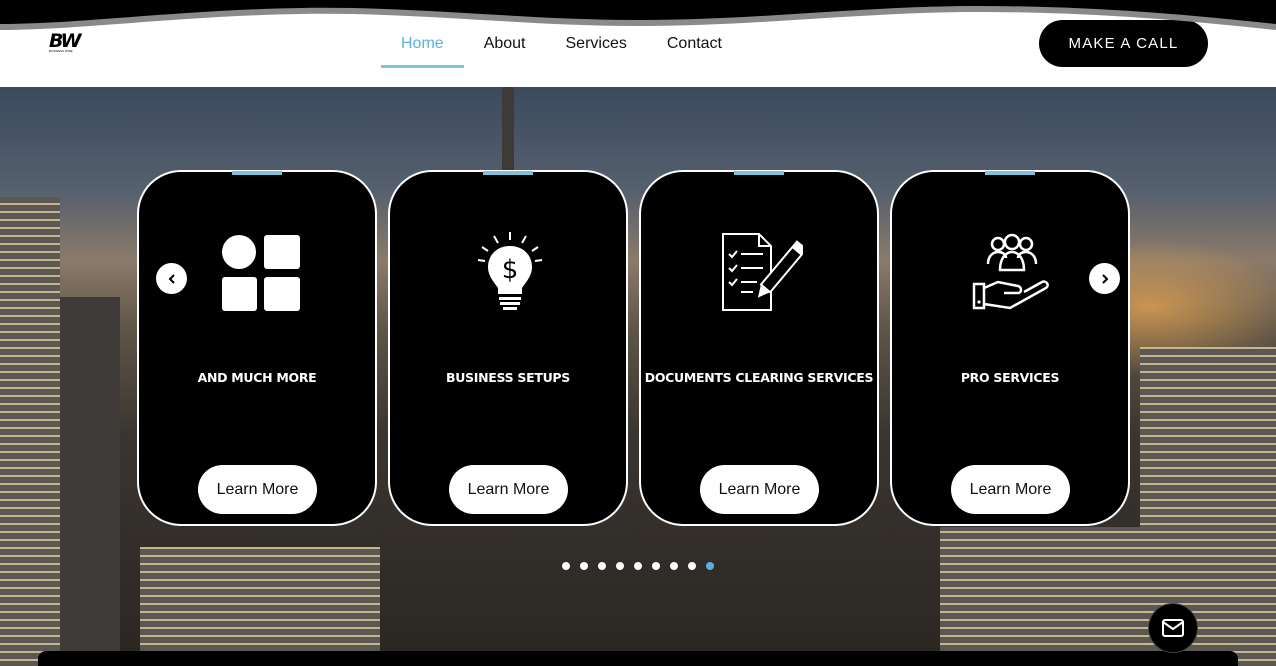 The width and height of the screenshot is (1276, 666). I want to click on lightbulb-dollar-icon: $, so click(510, 271).